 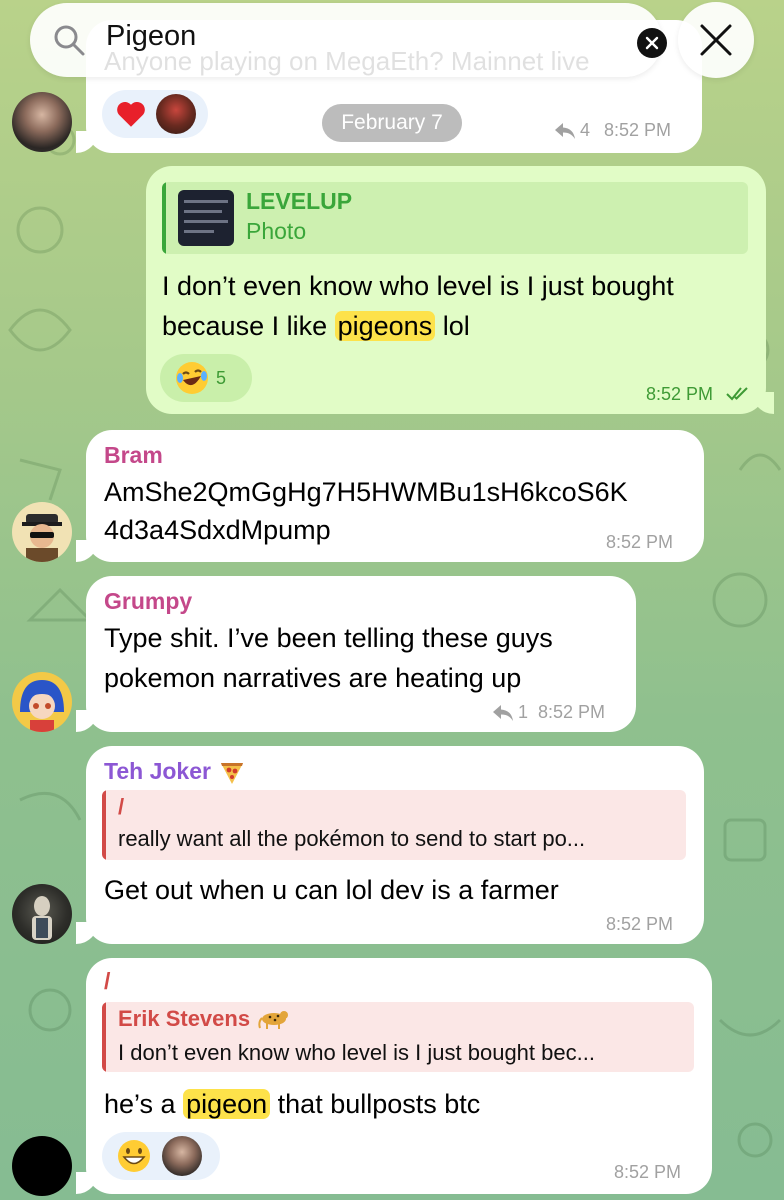 What do you see at coordinates (313, 678) in the screenshot?
I see `message-text-line: pokemon narratives are heating up` at bounding box center [313, 678].